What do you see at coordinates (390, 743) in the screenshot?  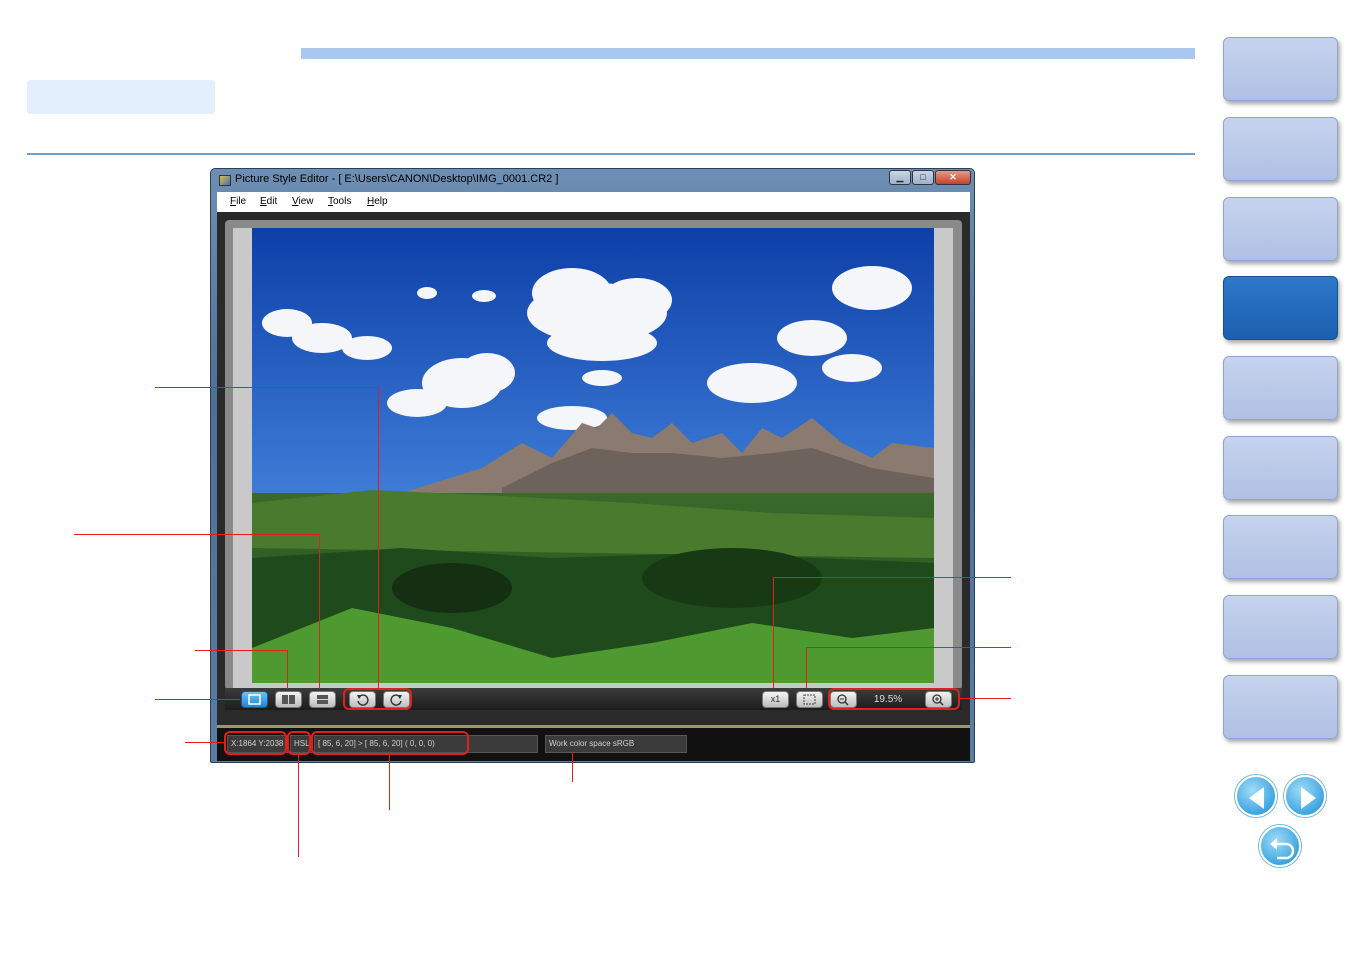 I see `color-values-highlight` at bounding box center [390, 743].